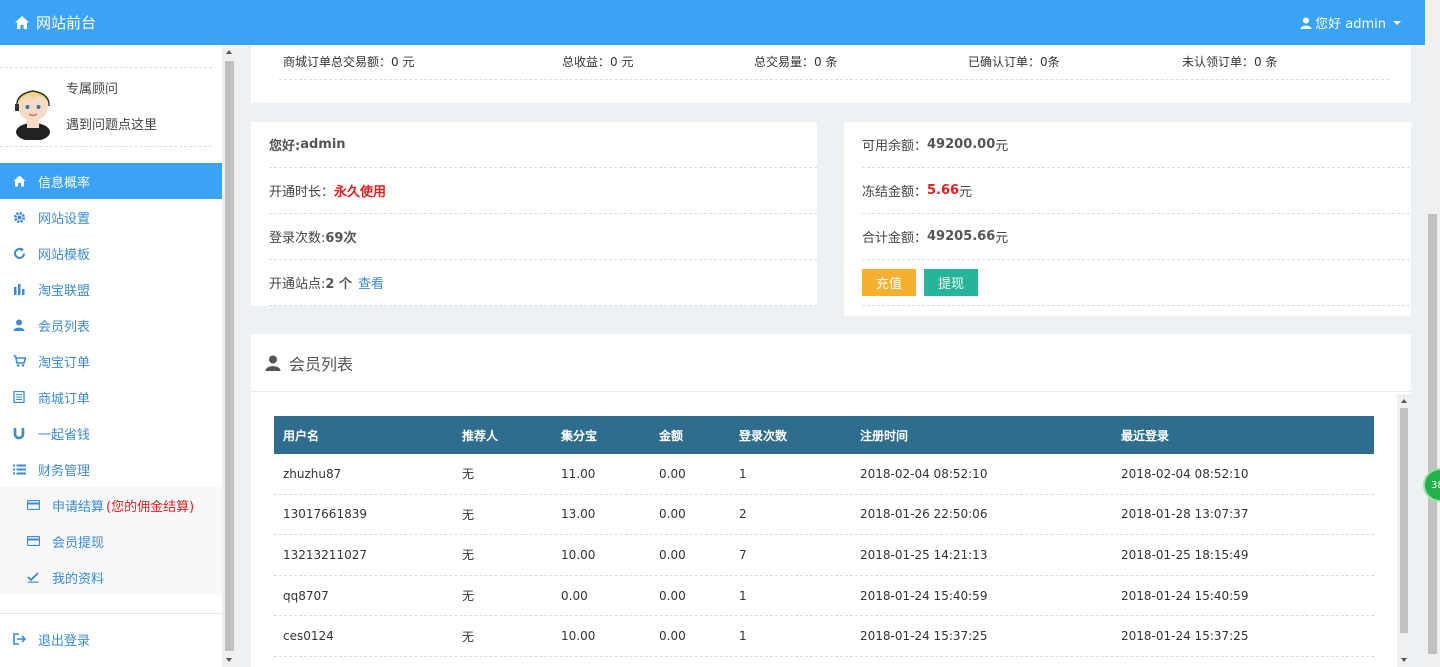 This screenshot has height=667, width=1440. I want to click on frozen-row: 冻结金额： 5.66 元, so click(1136, 191).